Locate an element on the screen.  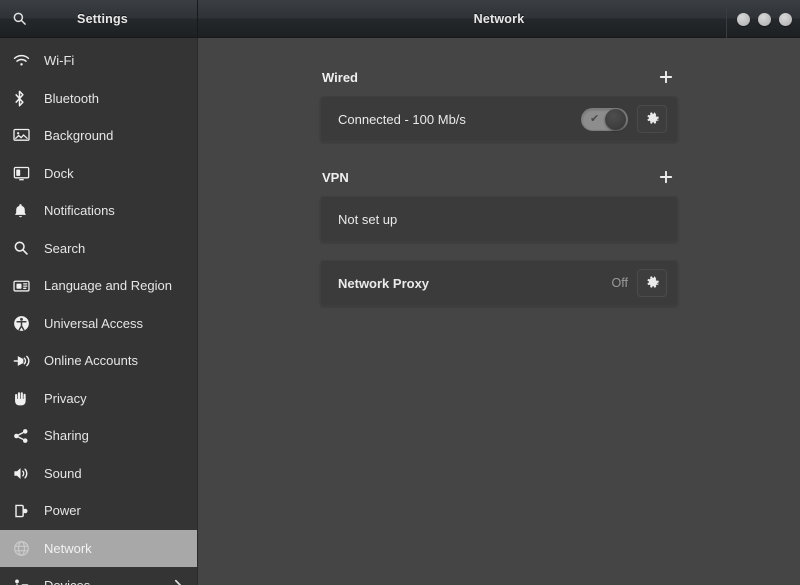
sidebar-item-label: Devices is located at coordinates (67, 581).